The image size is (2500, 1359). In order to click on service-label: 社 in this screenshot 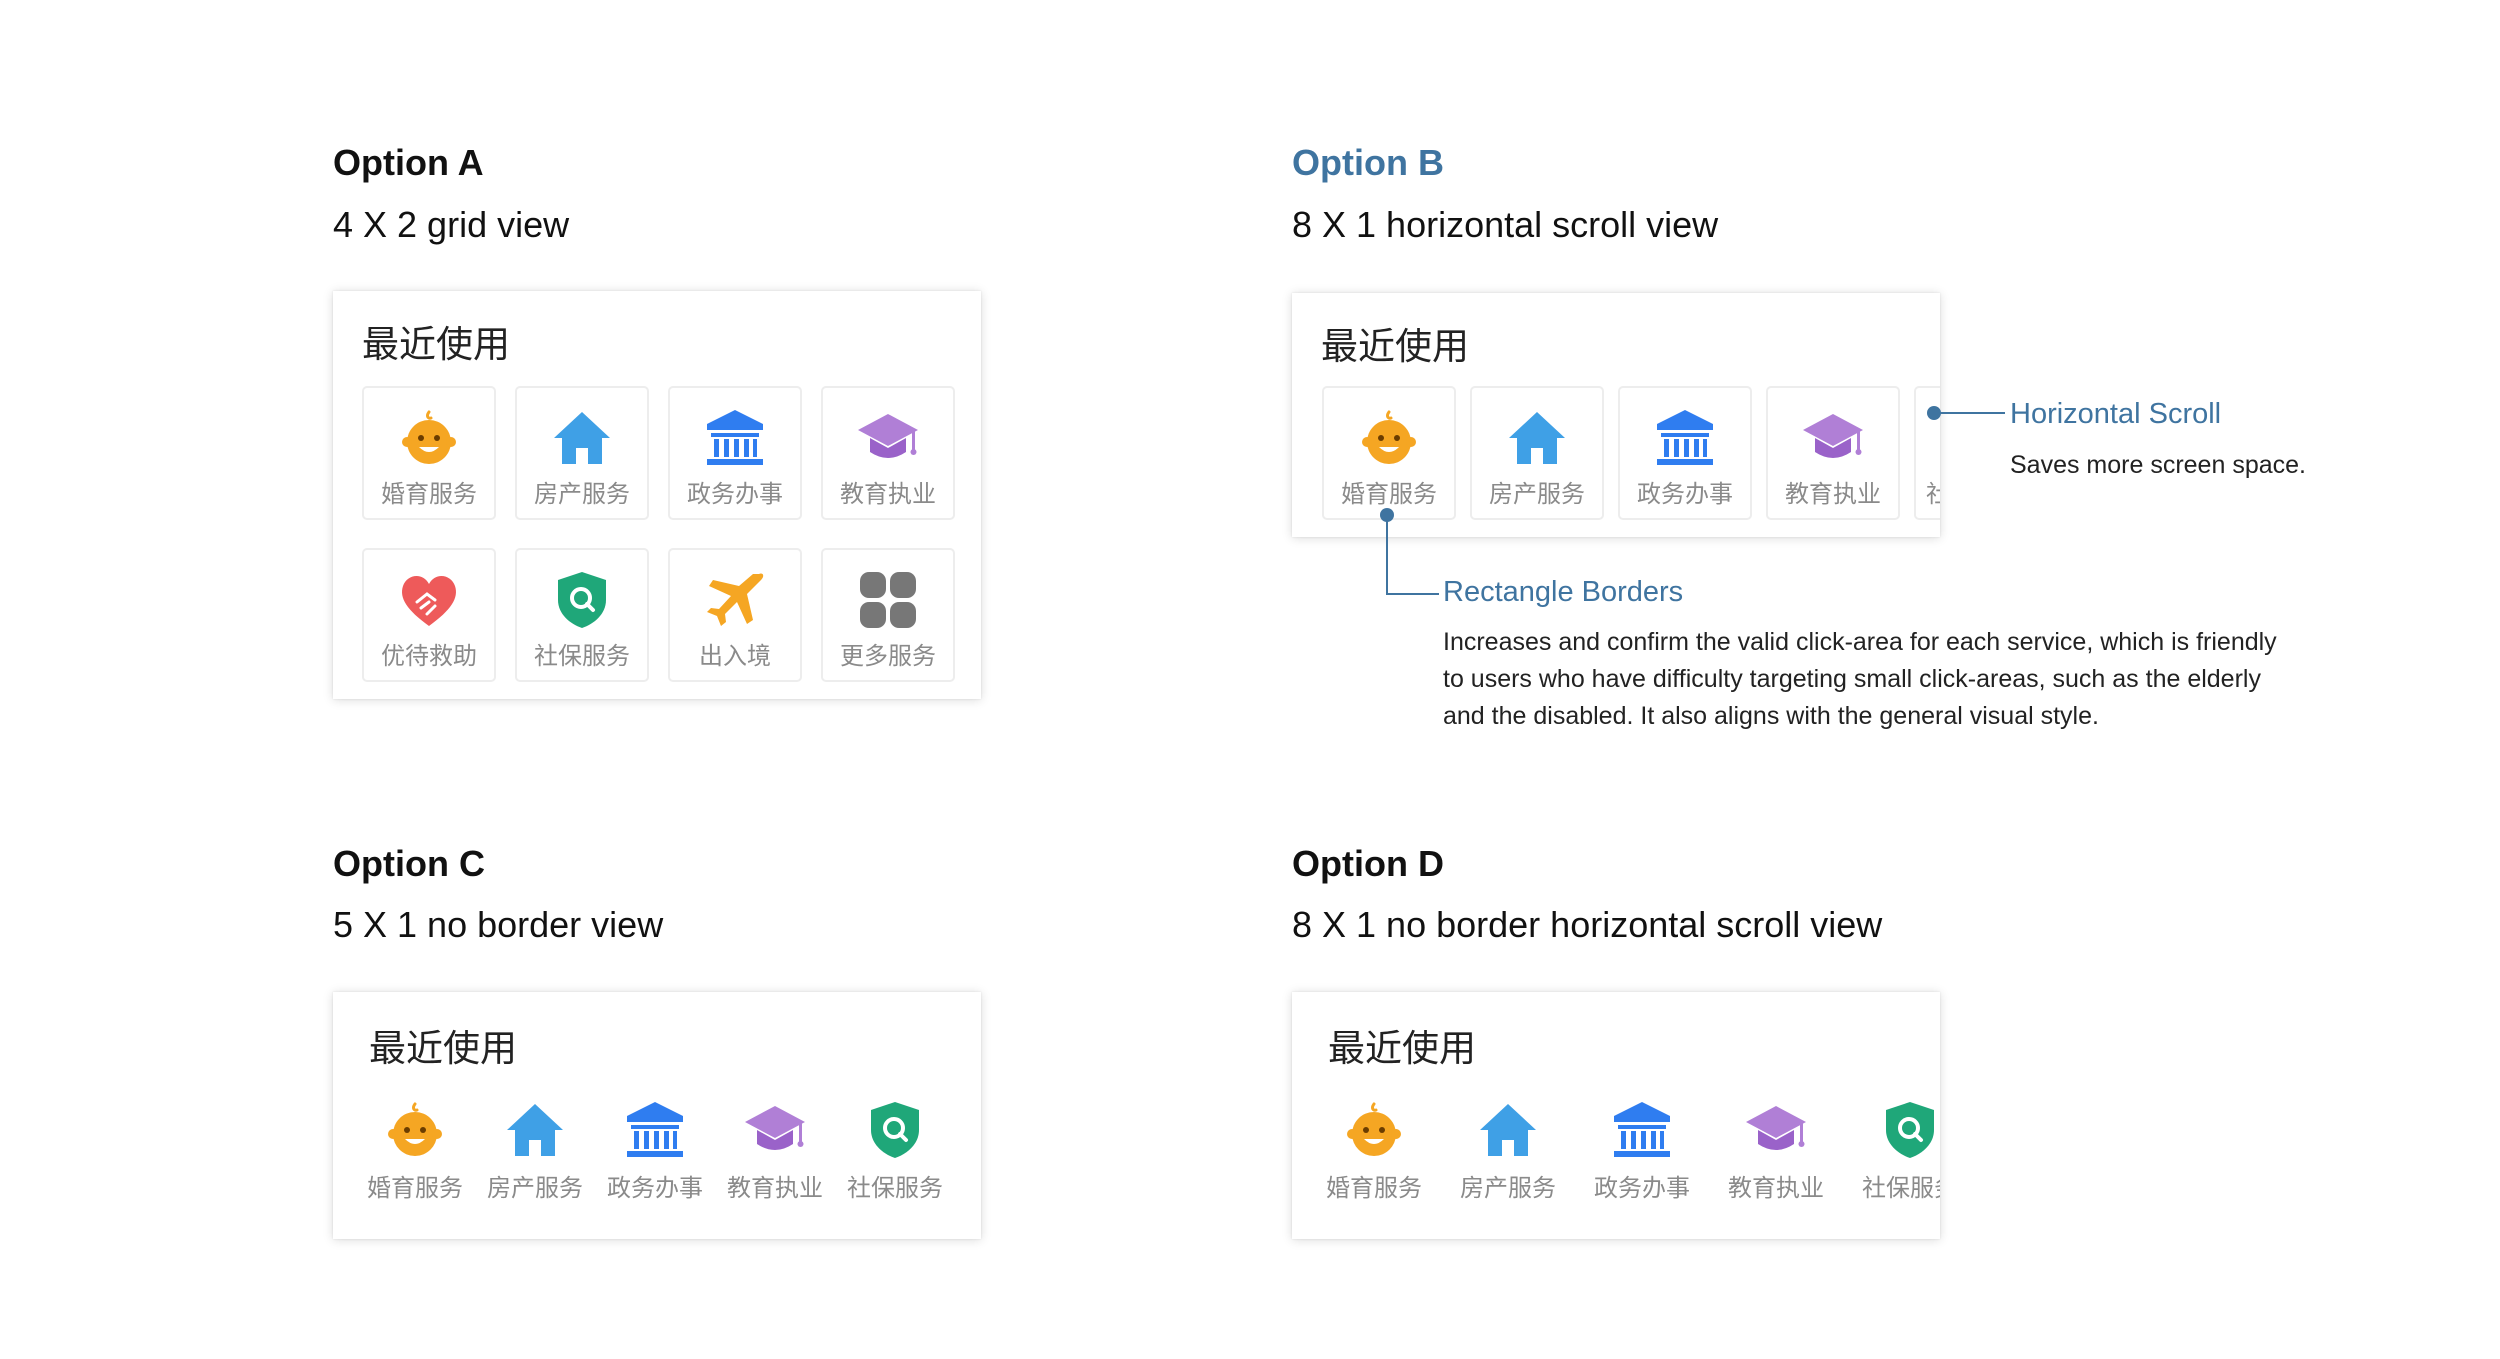, I will do `click(1933, 494)`.